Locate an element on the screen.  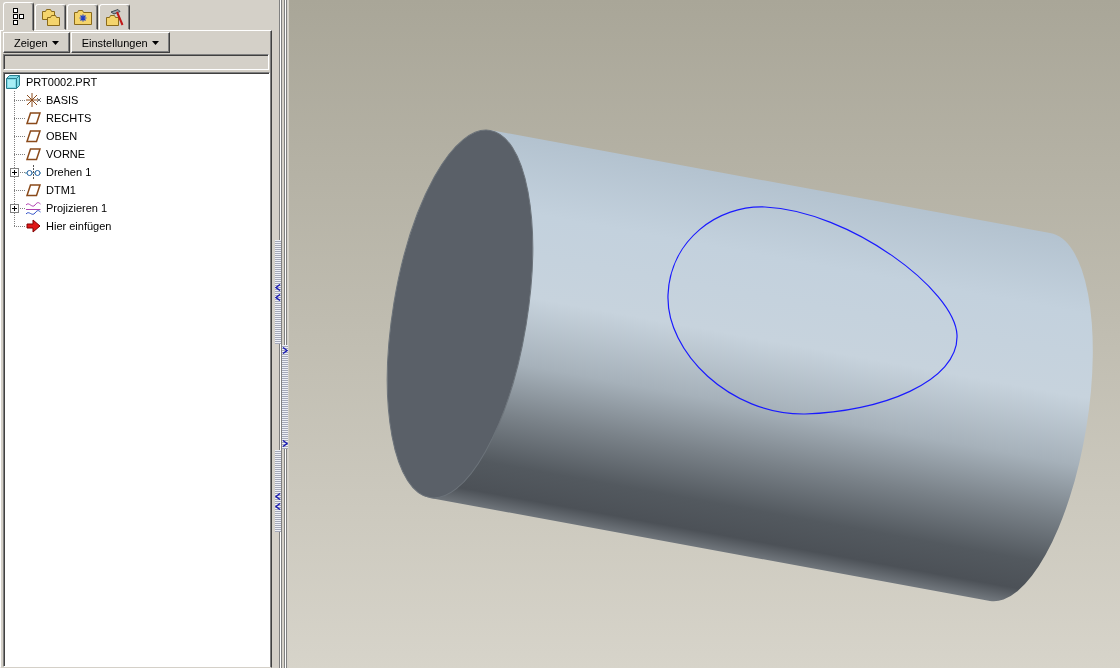
dropdown-button: Zeigen is located at coordinates (36, 42).